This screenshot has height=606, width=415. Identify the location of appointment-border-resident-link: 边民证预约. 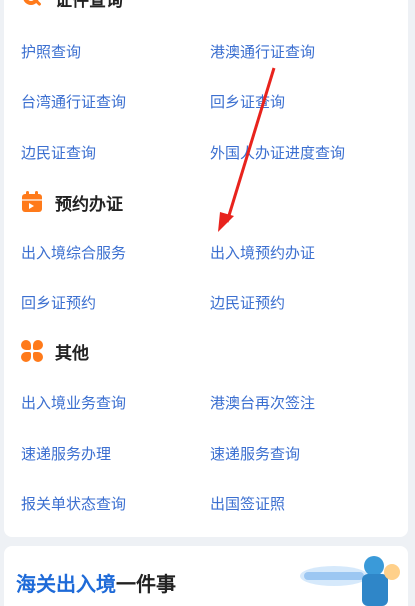
(247, 302).